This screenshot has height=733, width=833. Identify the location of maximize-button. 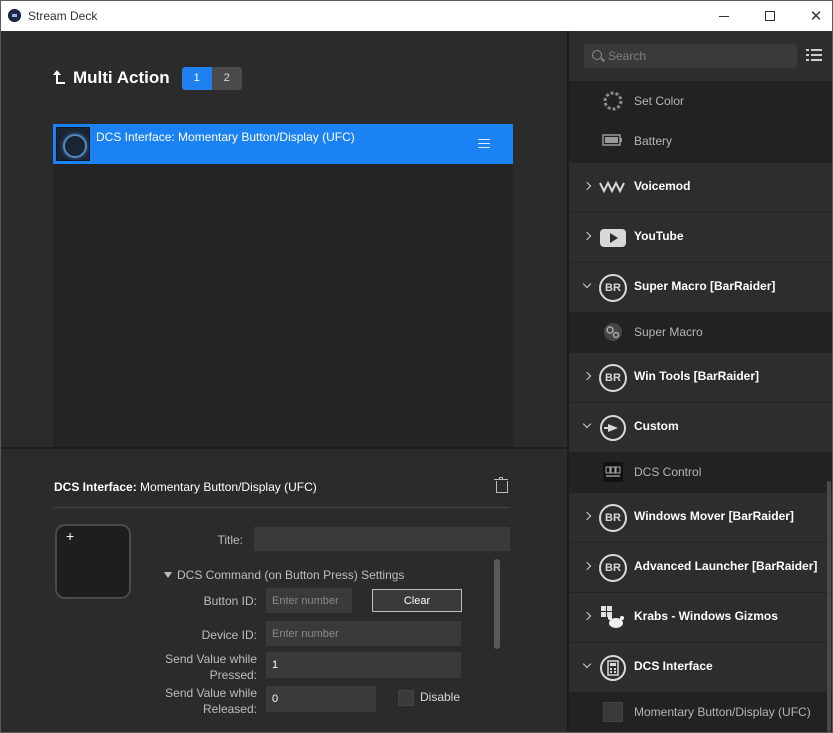
(770, 16).